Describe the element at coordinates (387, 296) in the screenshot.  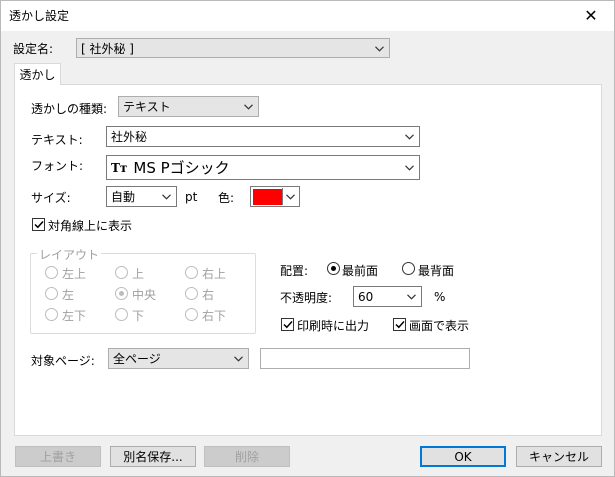
I see `opacity-select: 60` at that location.